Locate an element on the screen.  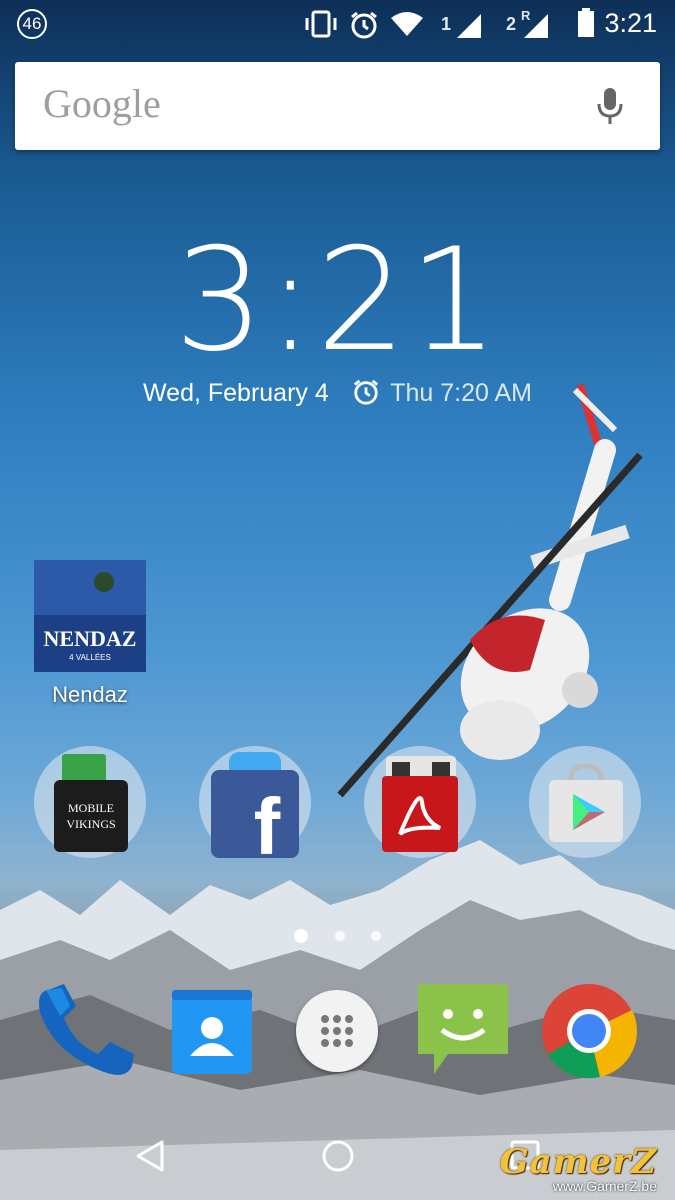
status-bar: 46 1 2 R 3:21 is located at coordinates (337, 24).